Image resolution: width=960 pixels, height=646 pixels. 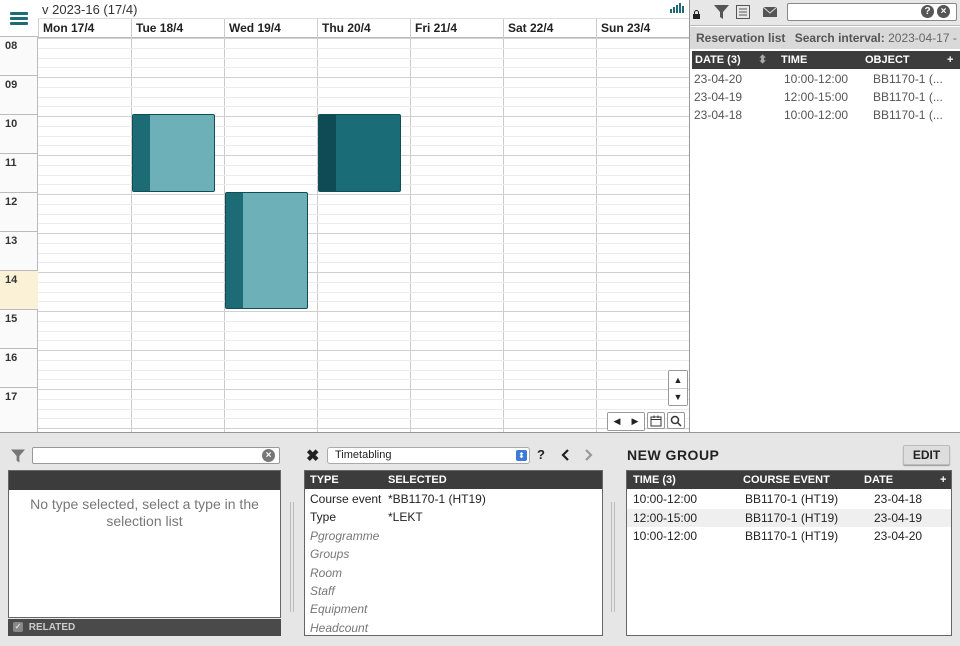 I want to click on filter-input: ×, so click(x=156, y=455).